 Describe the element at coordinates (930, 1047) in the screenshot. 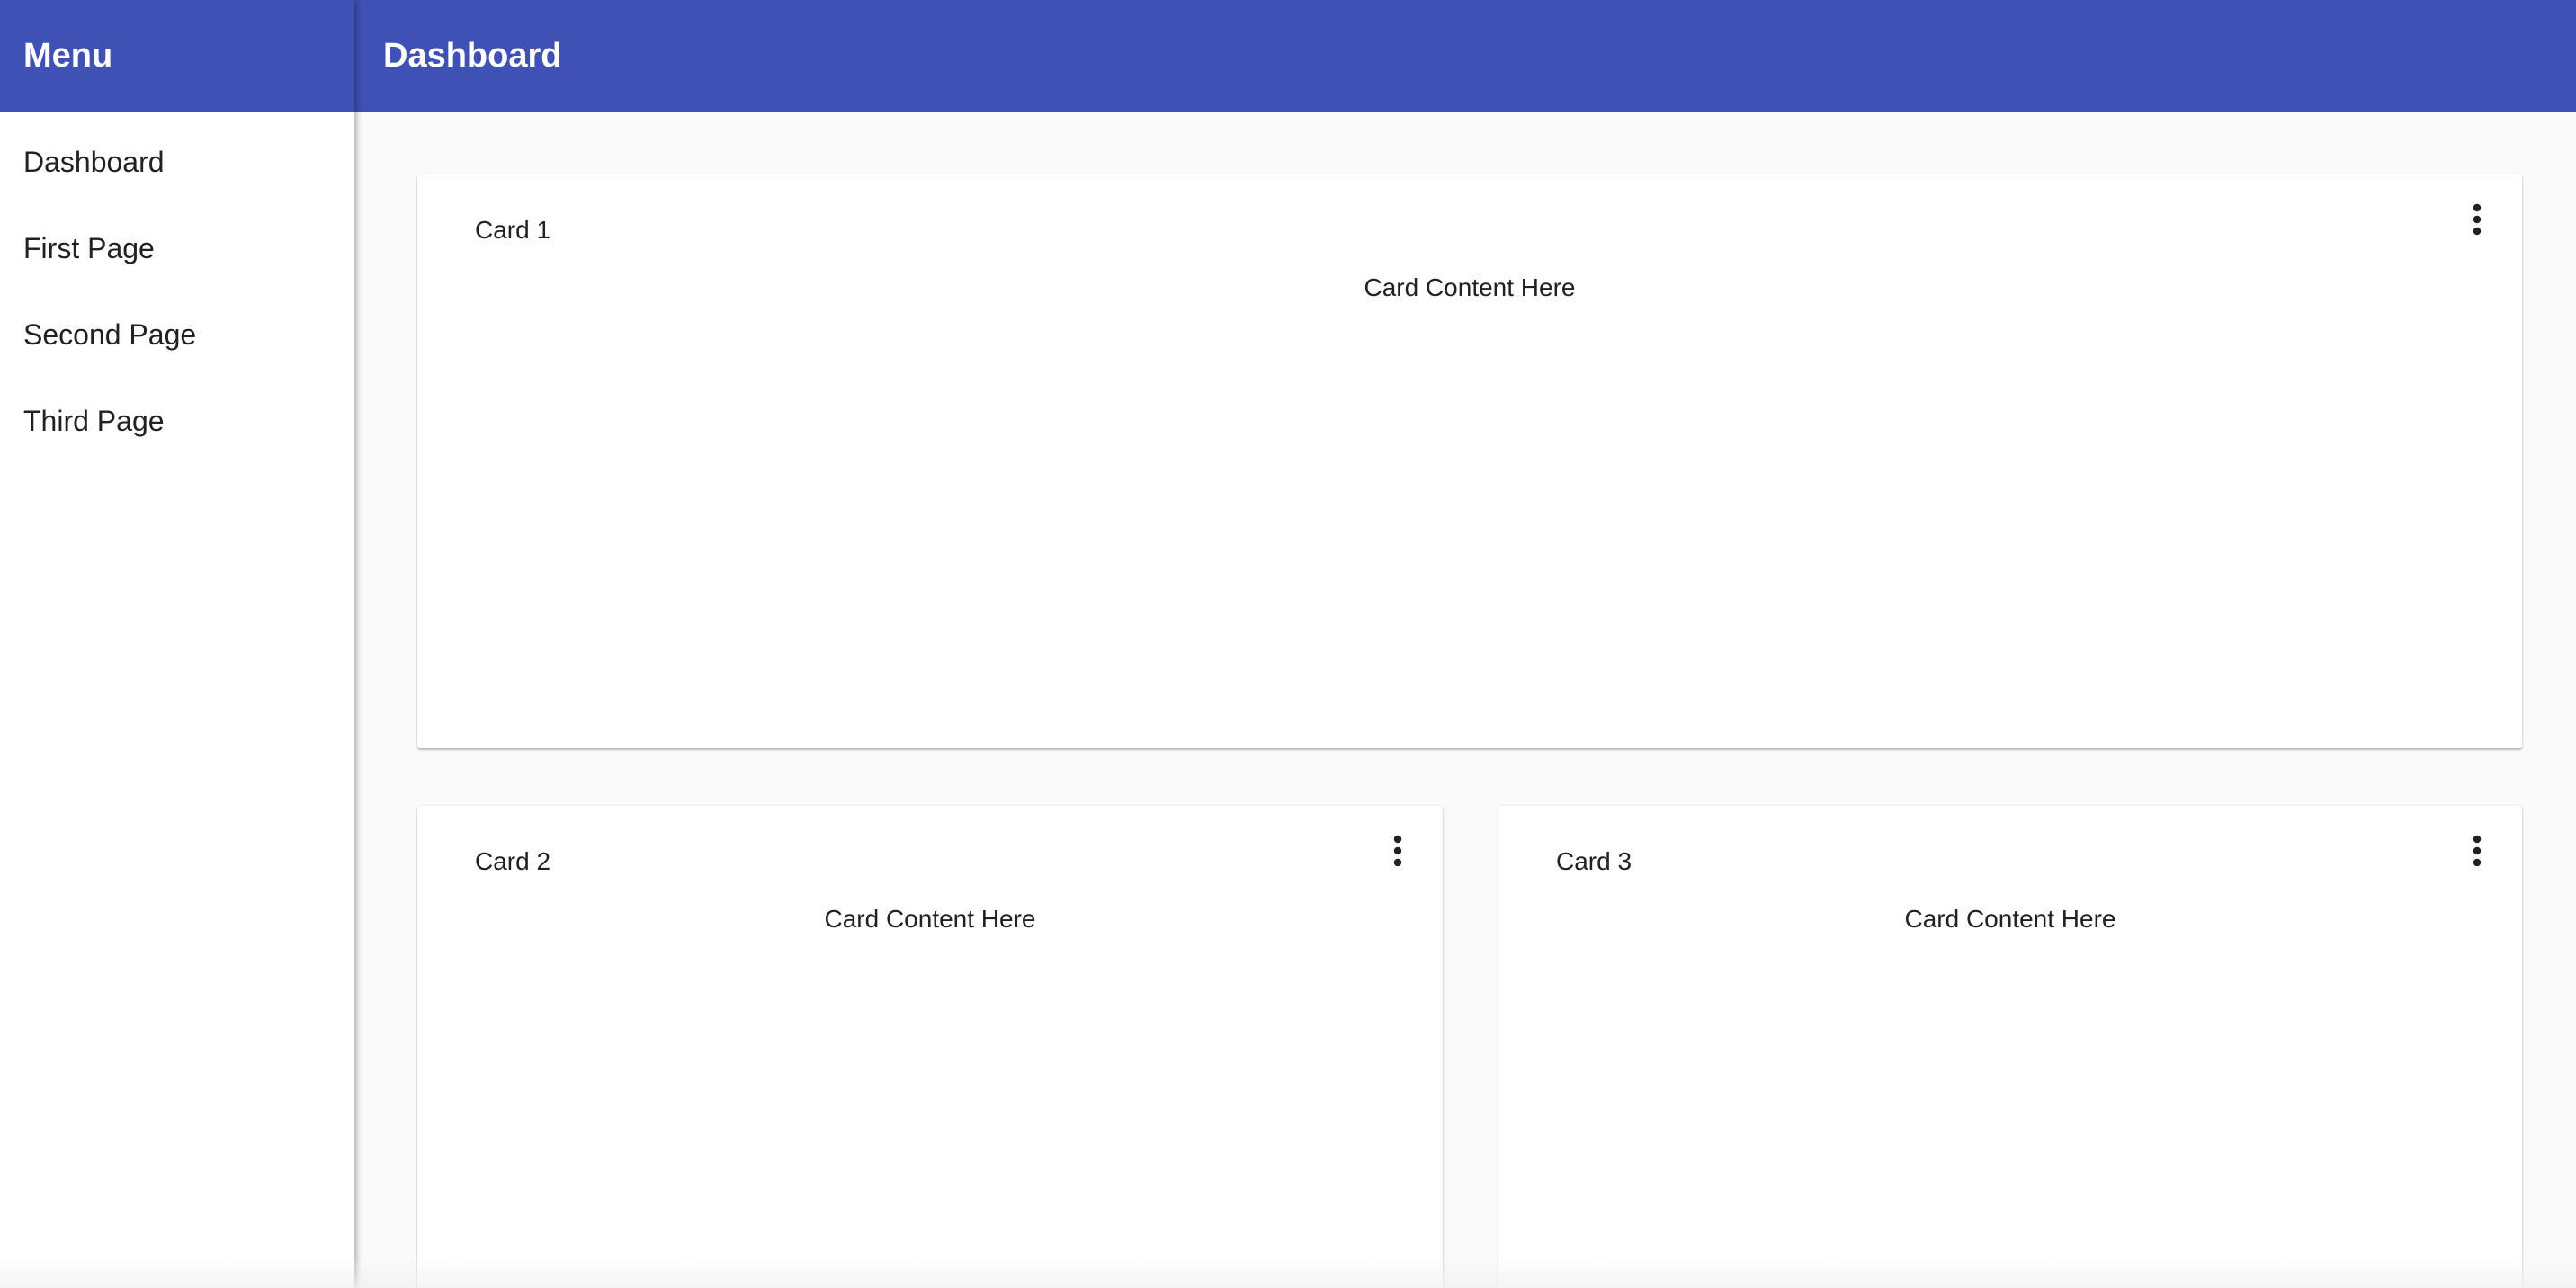

I see `card-2: Card 2 Card Content Here` at that location.